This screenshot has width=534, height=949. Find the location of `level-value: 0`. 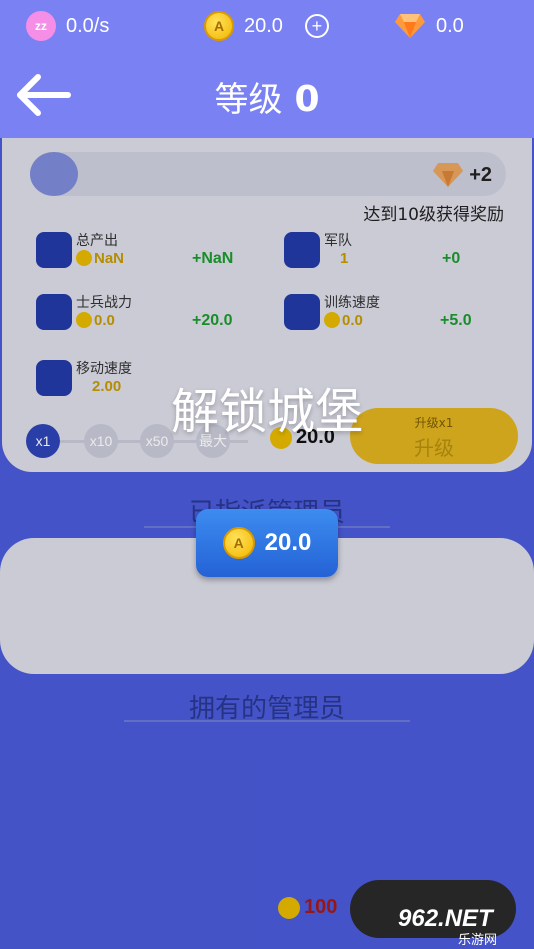

level-value: 0 is located at coordinates (307, 99).